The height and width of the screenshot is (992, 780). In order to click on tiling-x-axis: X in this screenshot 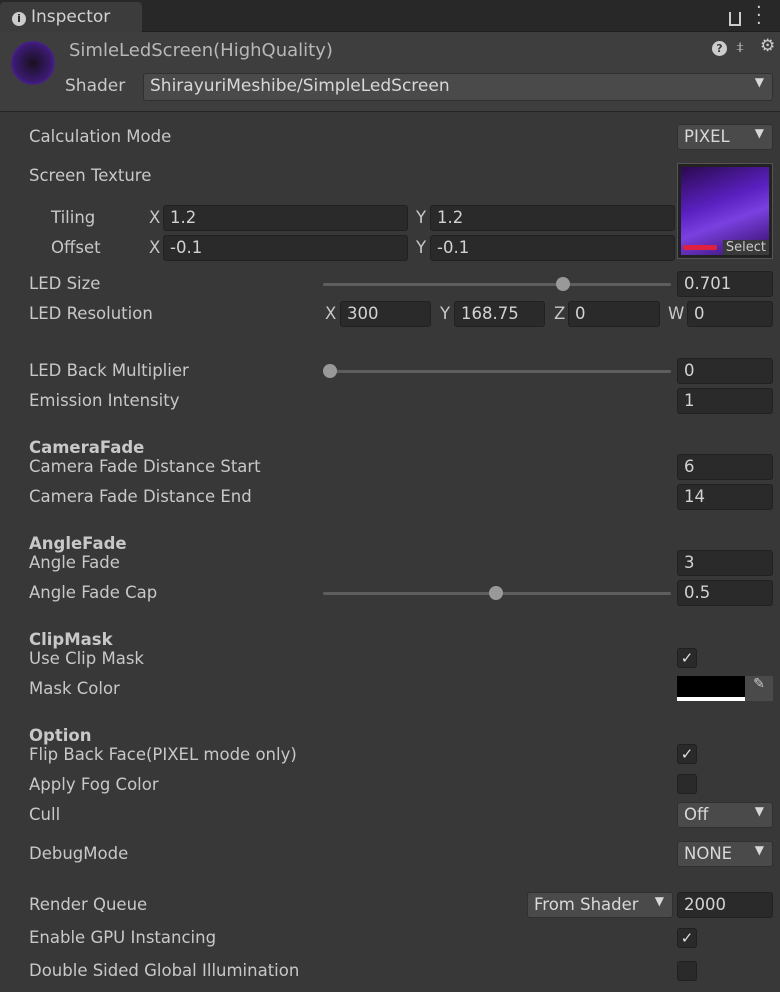, I will do `click(155, 217)`.